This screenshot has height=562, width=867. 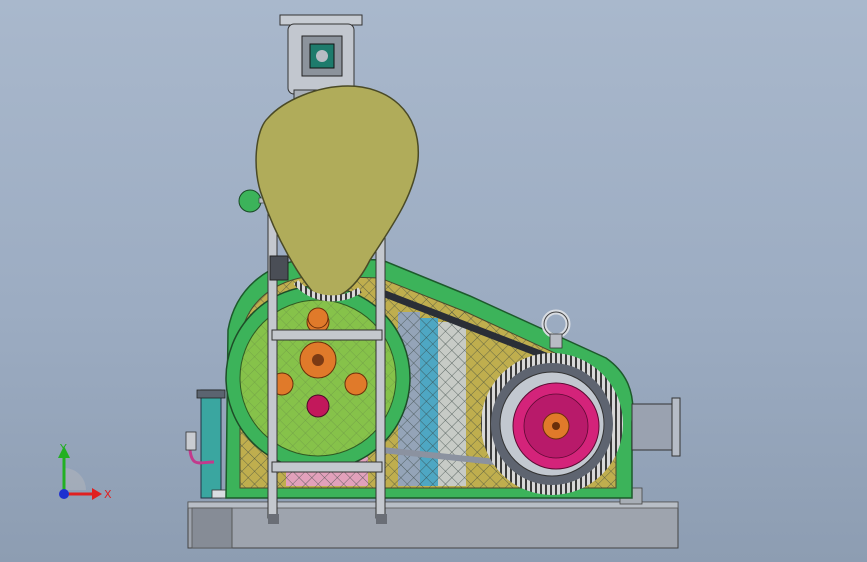 I want to click on z-axis-dot, so click(x=64, y=494).